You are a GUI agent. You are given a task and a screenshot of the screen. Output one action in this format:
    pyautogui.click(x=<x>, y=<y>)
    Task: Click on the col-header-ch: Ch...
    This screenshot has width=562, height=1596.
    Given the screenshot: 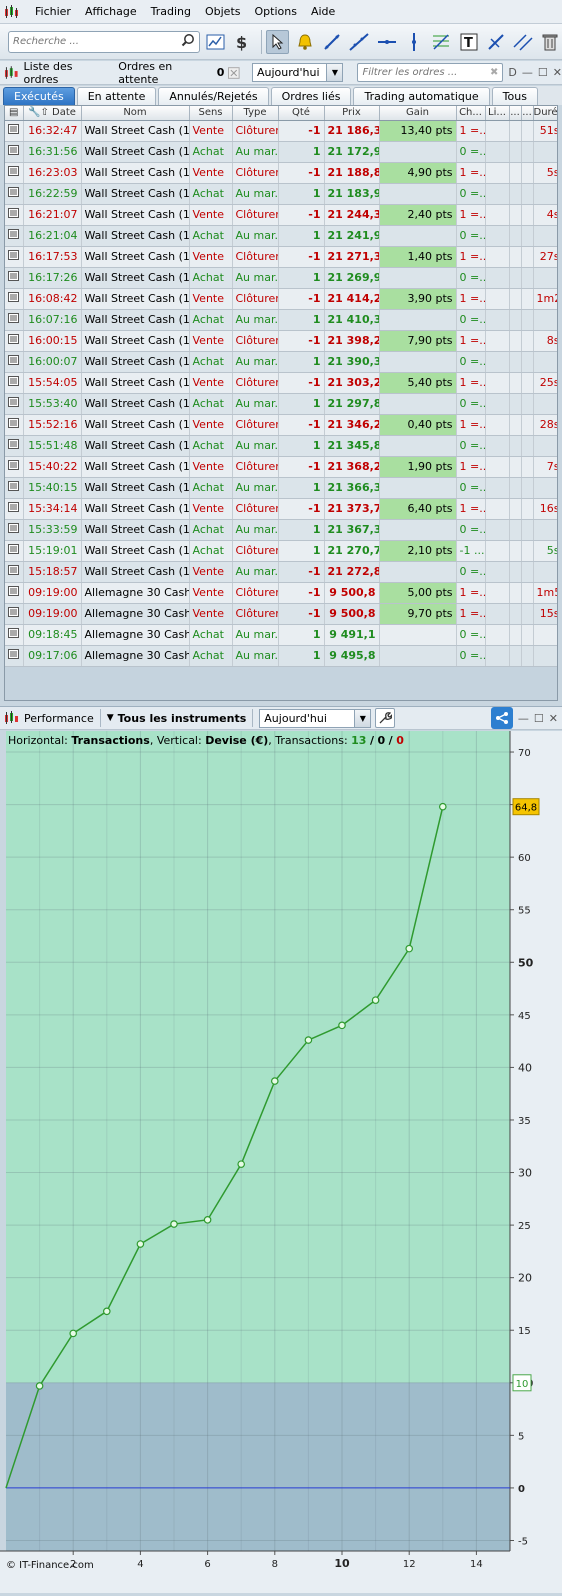 What is the action you would take?
    pyautogui.click(x=471, y=113)
    